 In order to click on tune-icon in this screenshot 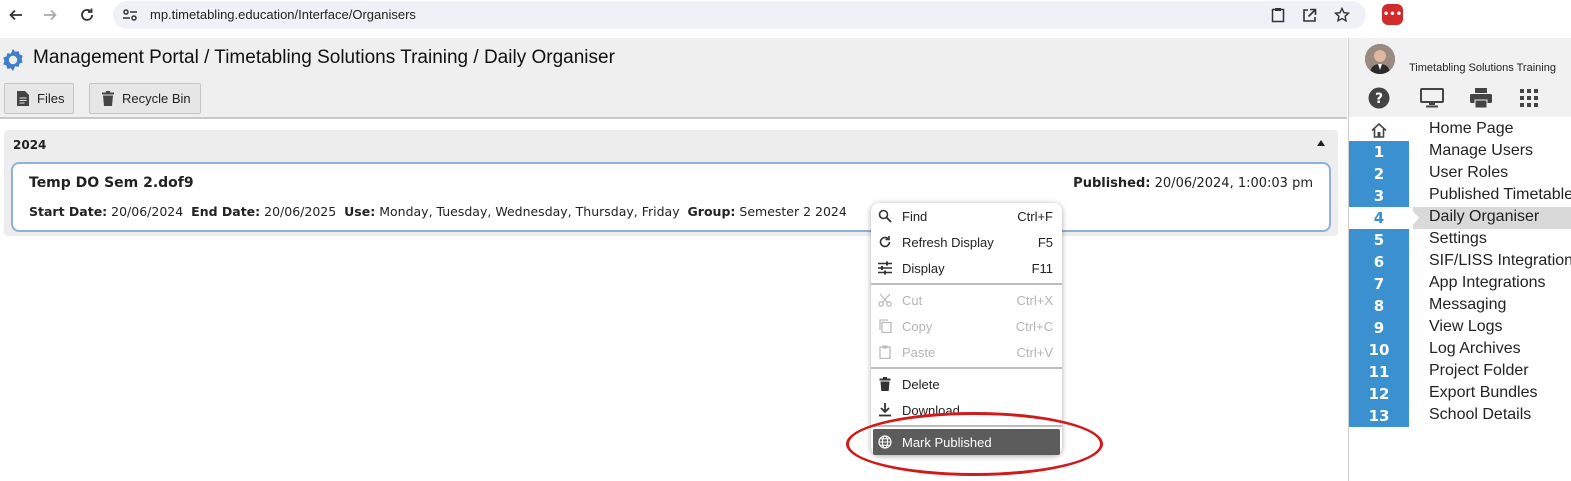, I will do `click(885, 268)`.